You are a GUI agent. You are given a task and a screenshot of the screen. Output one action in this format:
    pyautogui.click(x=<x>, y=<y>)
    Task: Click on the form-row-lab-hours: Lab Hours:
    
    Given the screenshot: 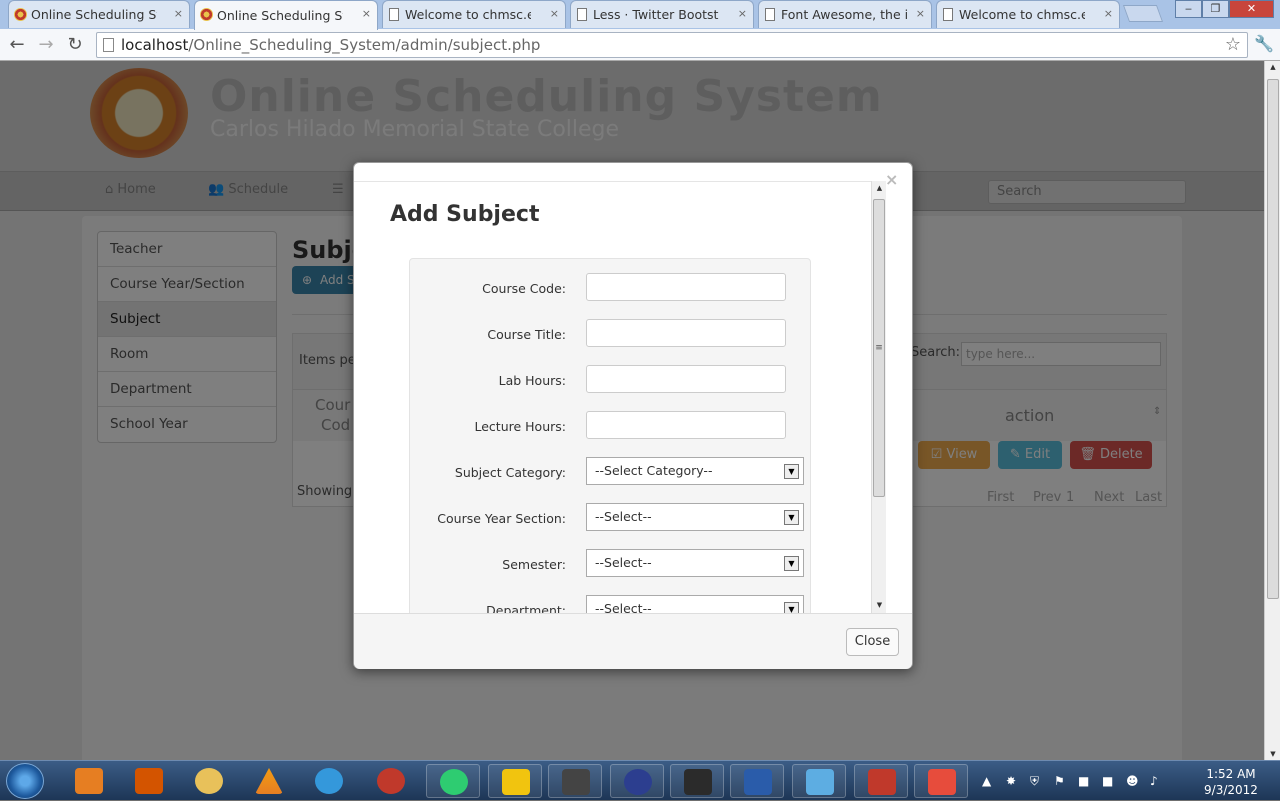 What is the action you would take?
    pyautogui.click(x=611, y=380)
    